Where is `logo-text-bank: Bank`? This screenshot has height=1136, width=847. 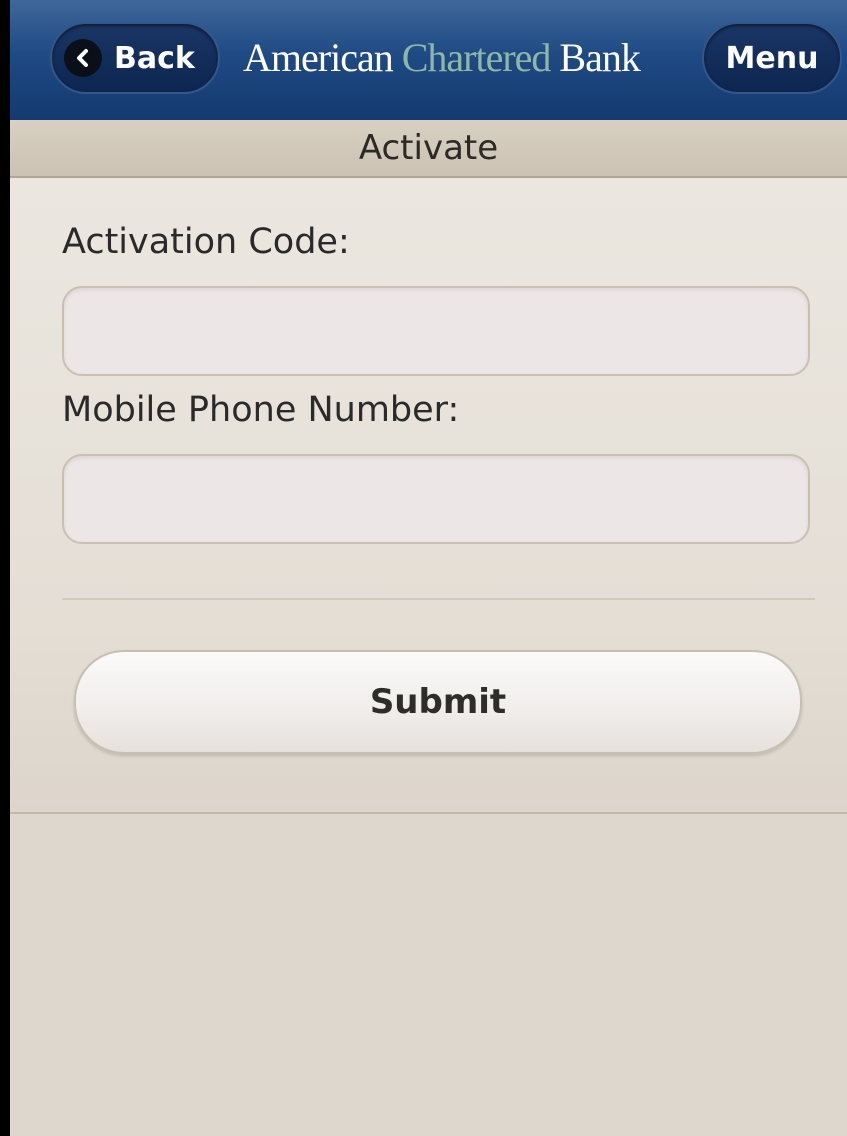 logo-text-bank: Bank is located at coordinates (595, 57).